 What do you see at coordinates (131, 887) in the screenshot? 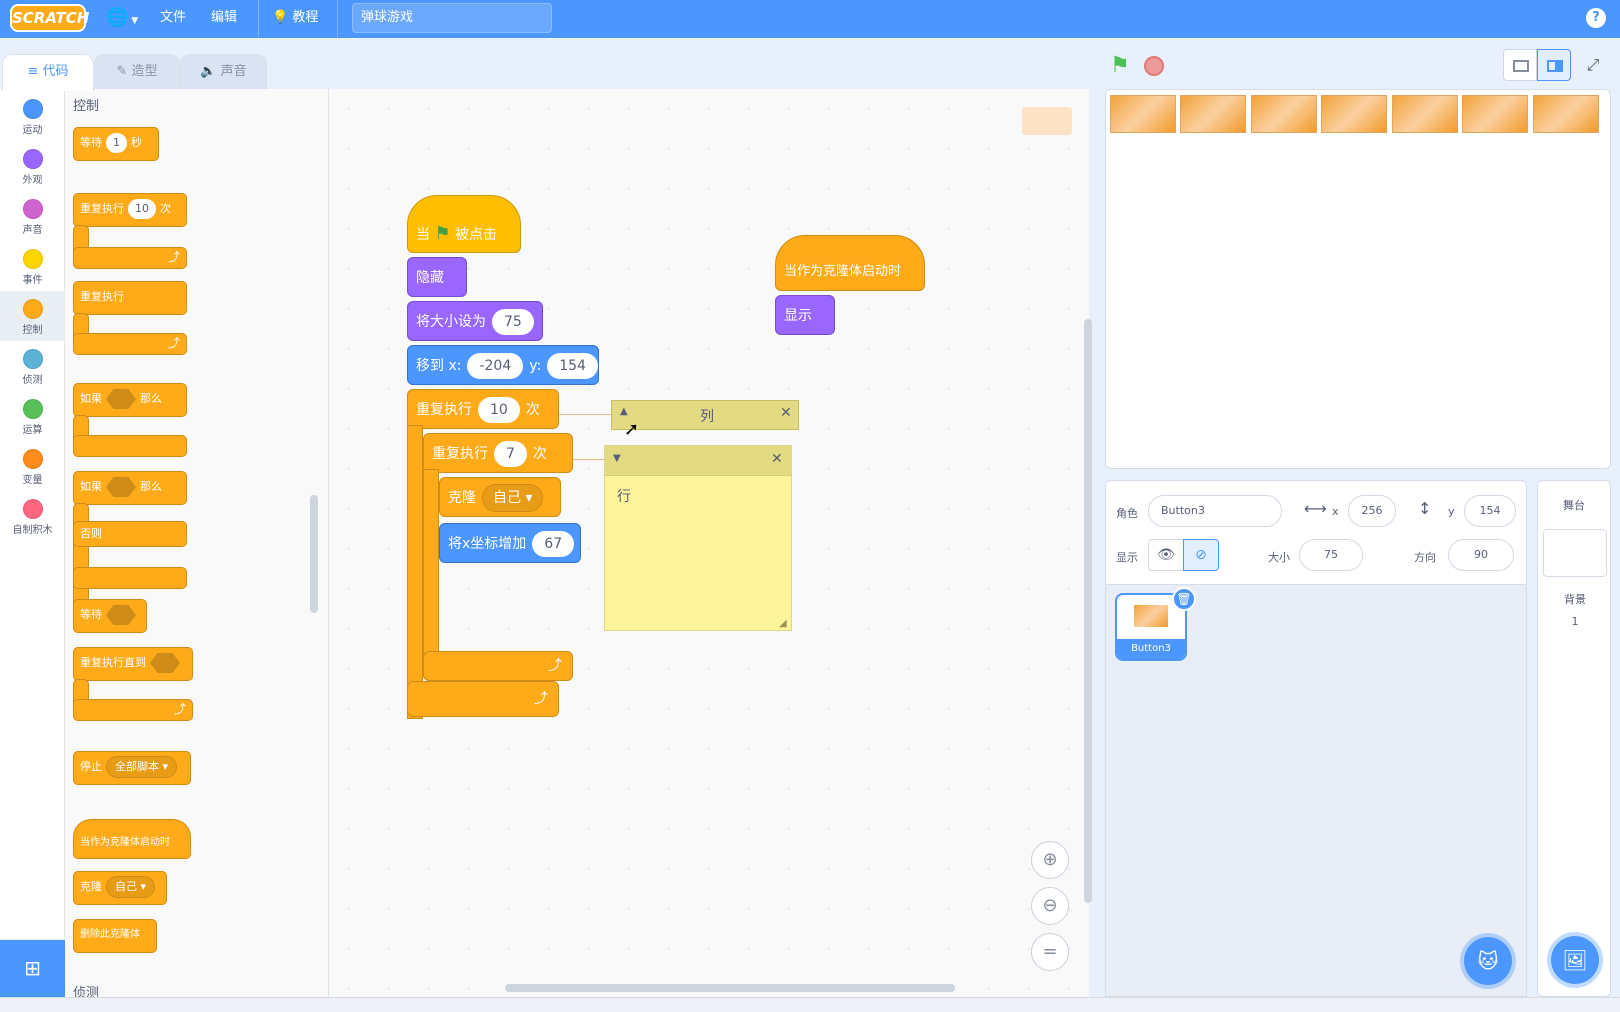
I see `clone-dropdown: 自己 ▾` at bounding box center [131, 887].